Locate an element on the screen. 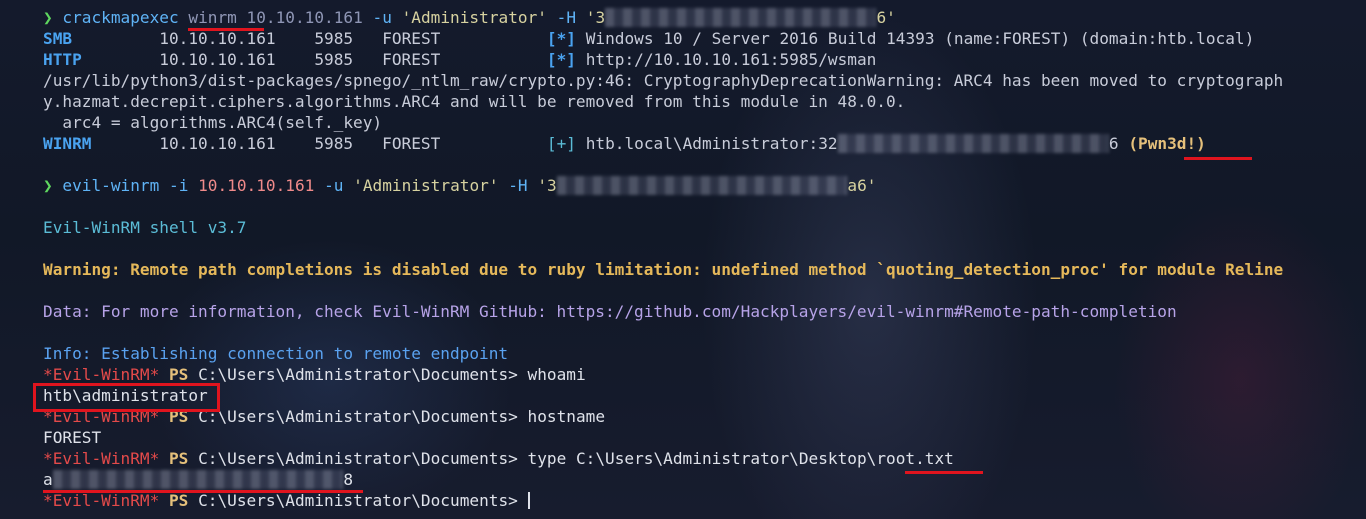 The image size is (1366, 519). hostname-output: FOREST is located at coordinates (72, 437).